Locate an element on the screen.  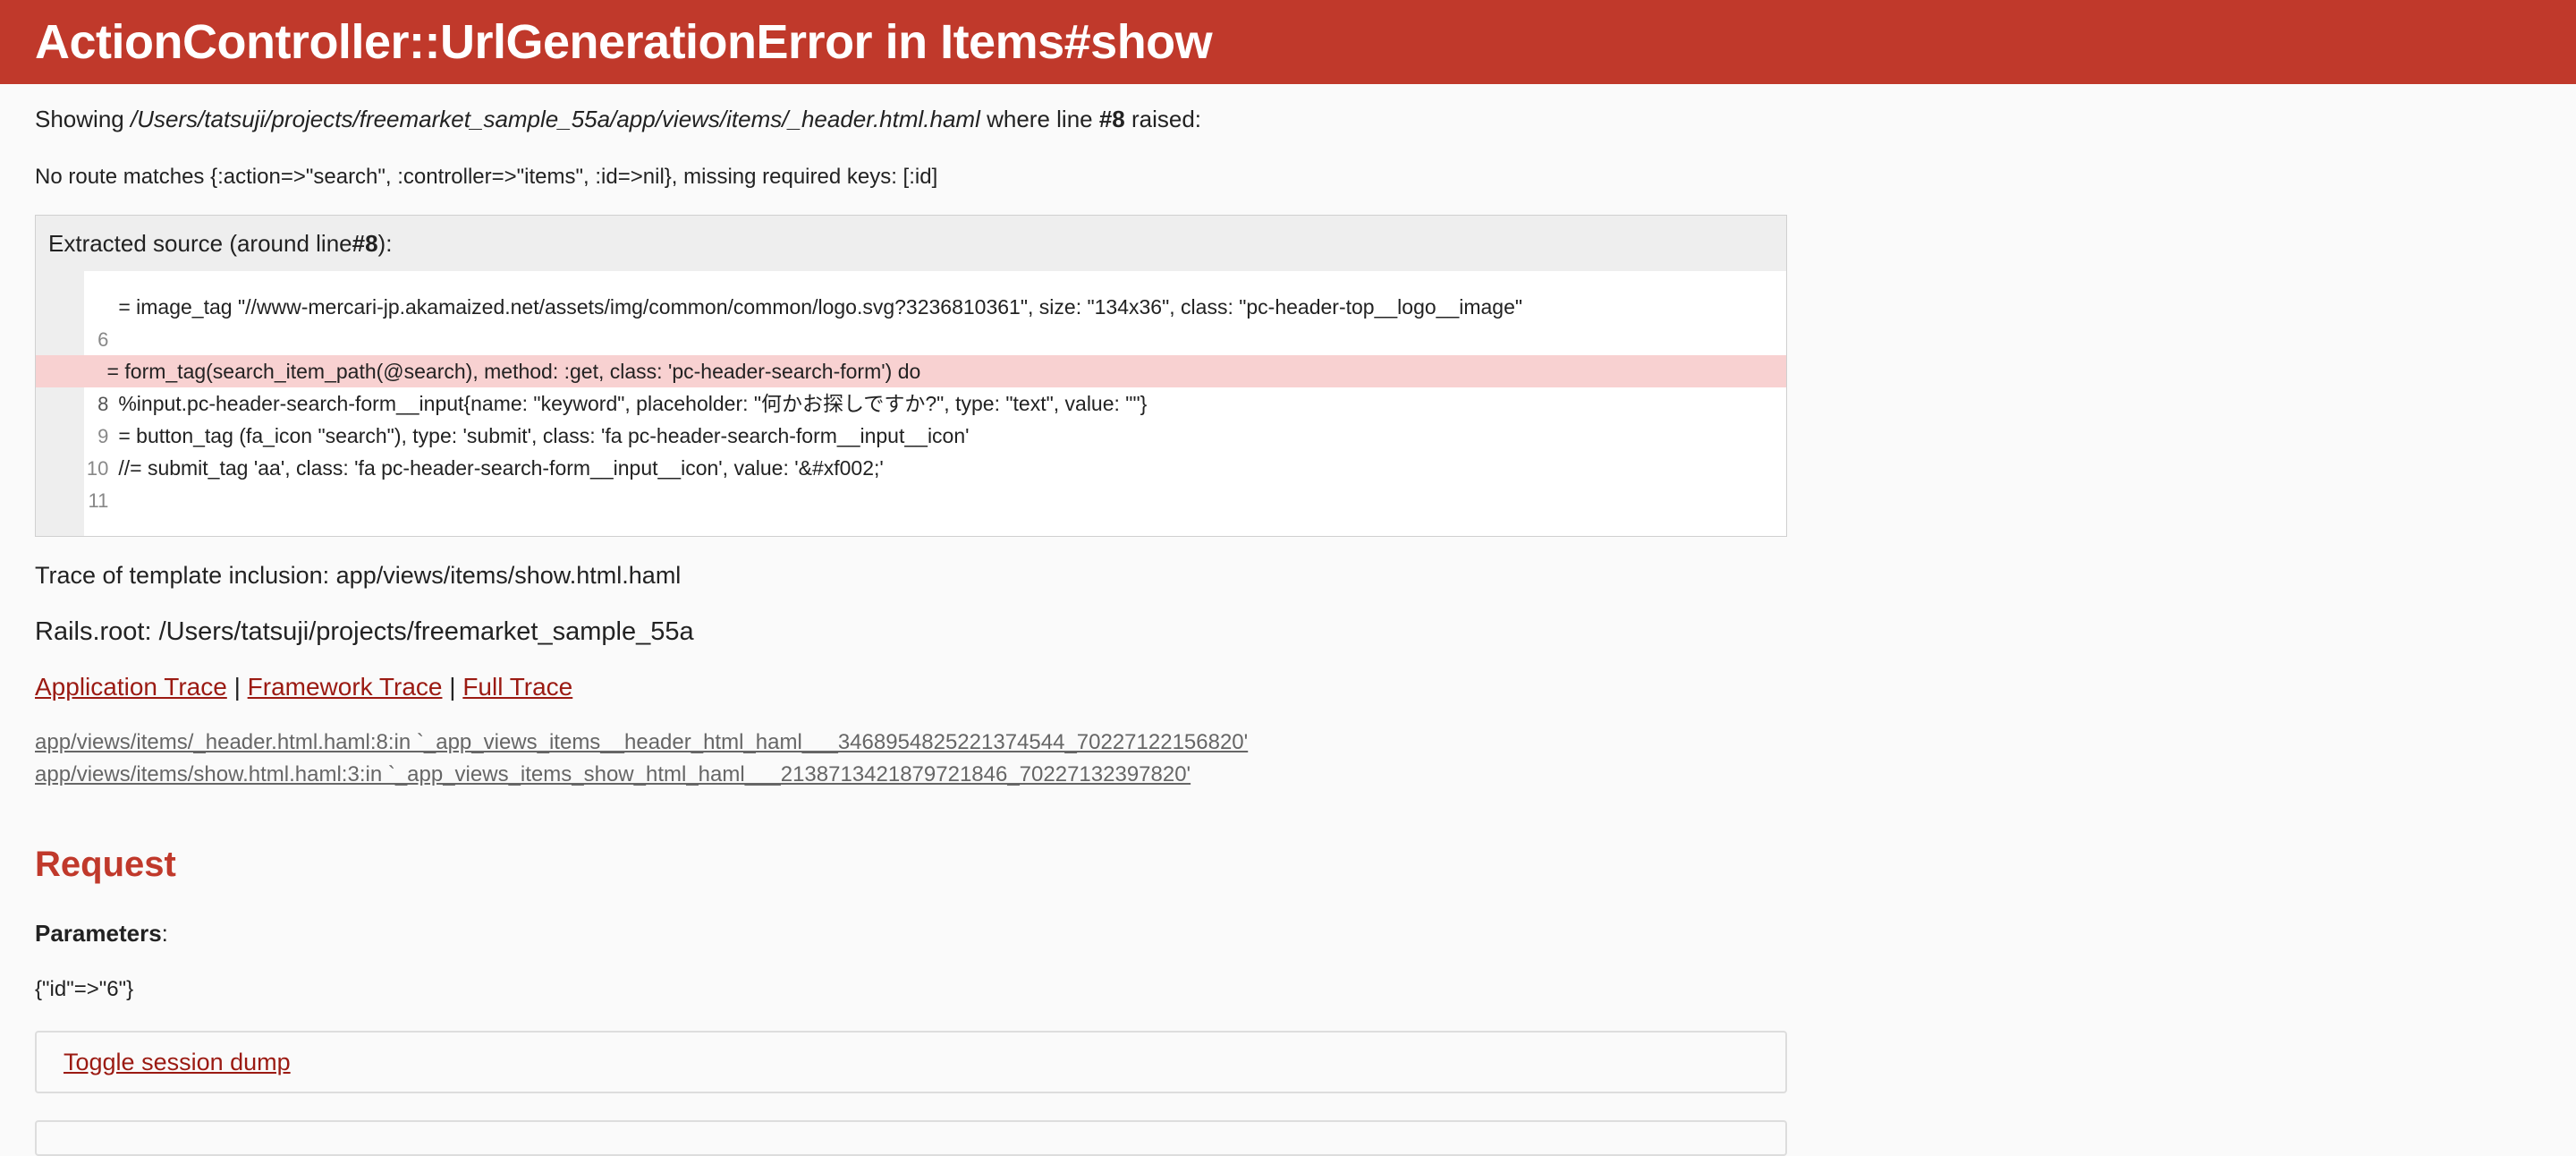
source-title-suffix: ): is located at coordinates (385, 243).